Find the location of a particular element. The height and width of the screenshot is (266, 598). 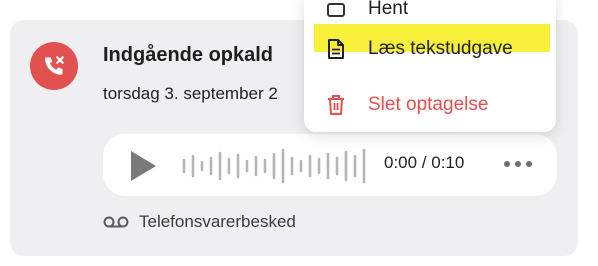

download-icon is located at coordinates (336, 10).